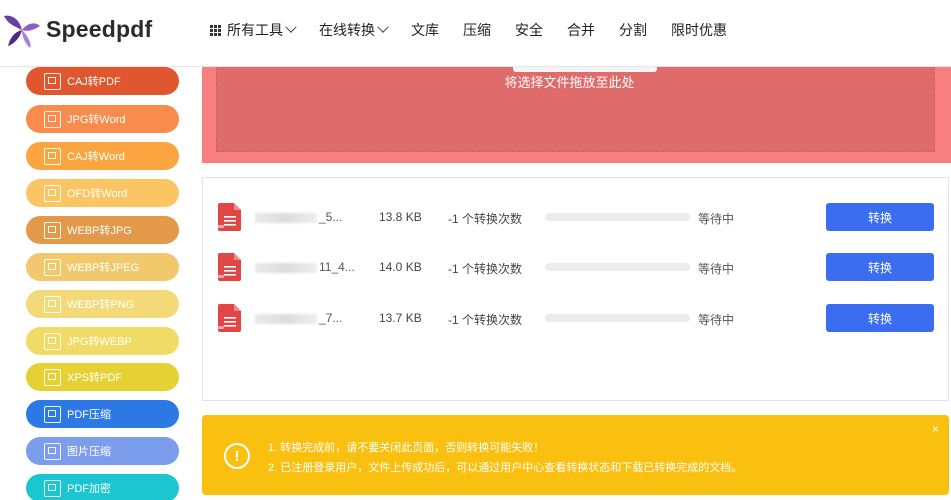  I want to click on dropzone-hint-wrap: 将选择文件拖放至此处, so click(575, 81).